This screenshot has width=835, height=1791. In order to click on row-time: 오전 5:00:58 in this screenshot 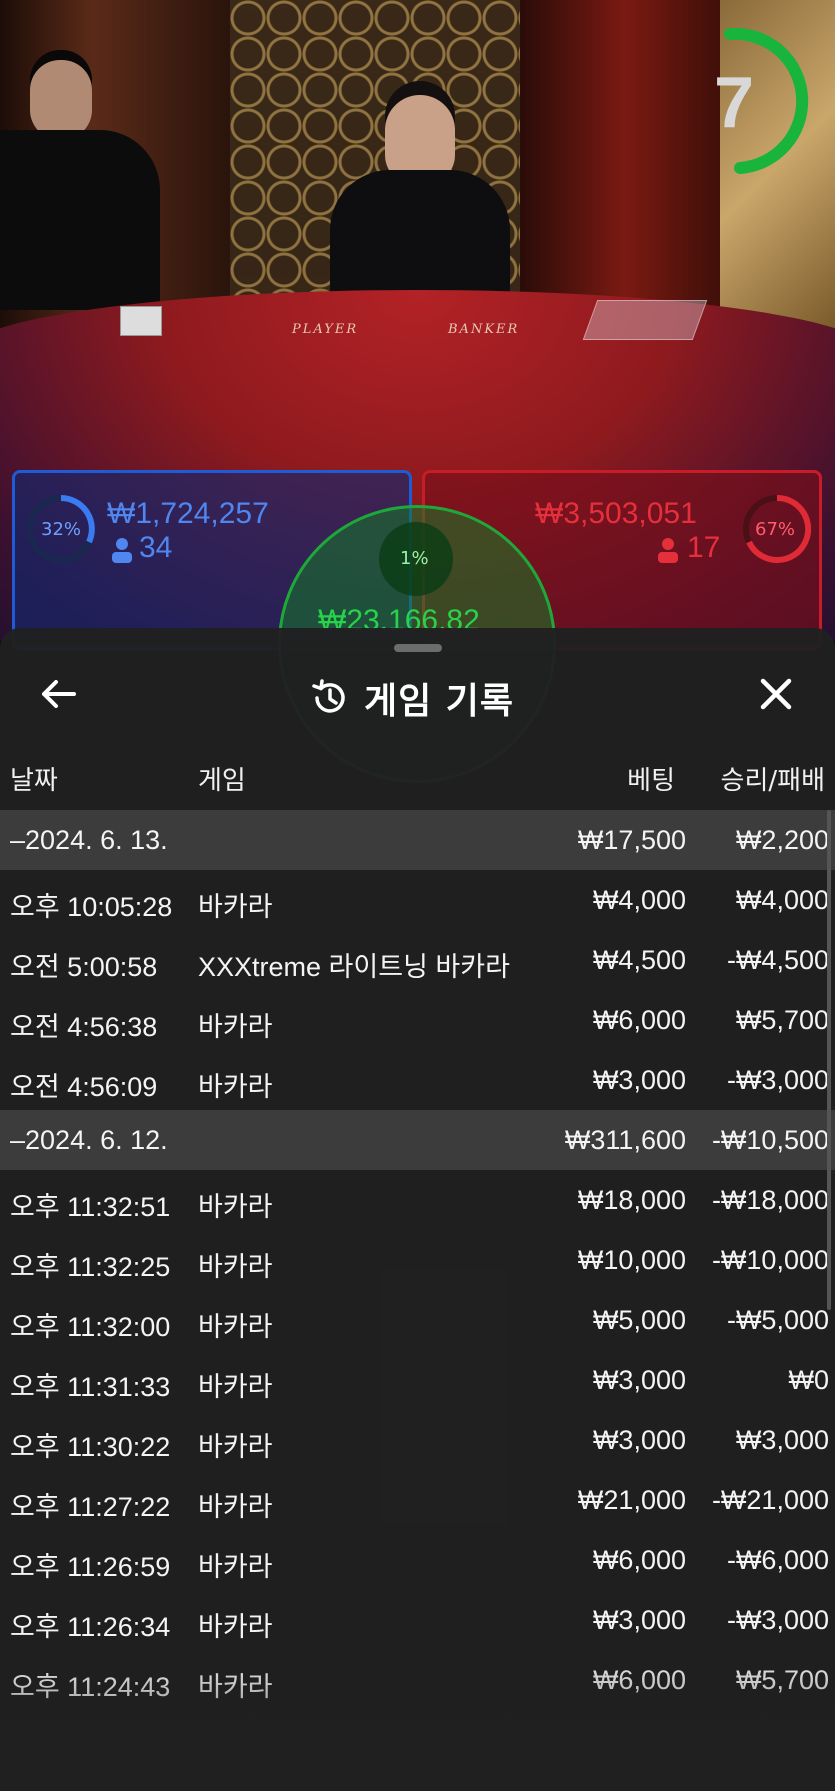, I will do `click(84, 967)`.